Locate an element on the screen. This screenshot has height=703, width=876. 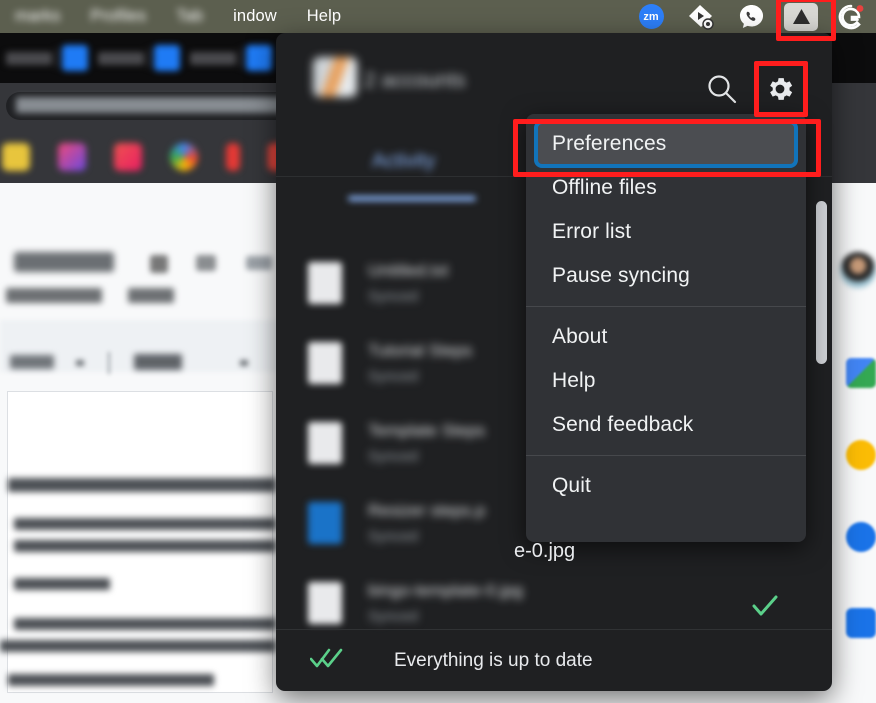
google-keep-icon is located at coordinates (861, 455).